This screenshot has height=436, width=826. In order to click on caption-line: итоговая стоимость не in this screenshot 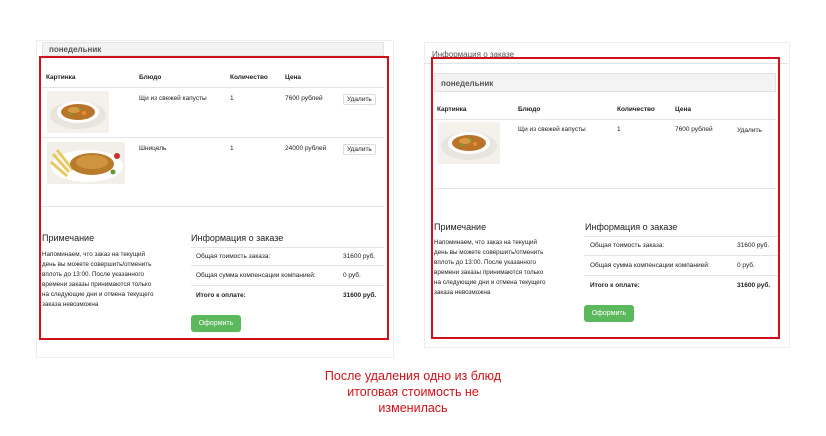, I will do `click(413, 392)`.